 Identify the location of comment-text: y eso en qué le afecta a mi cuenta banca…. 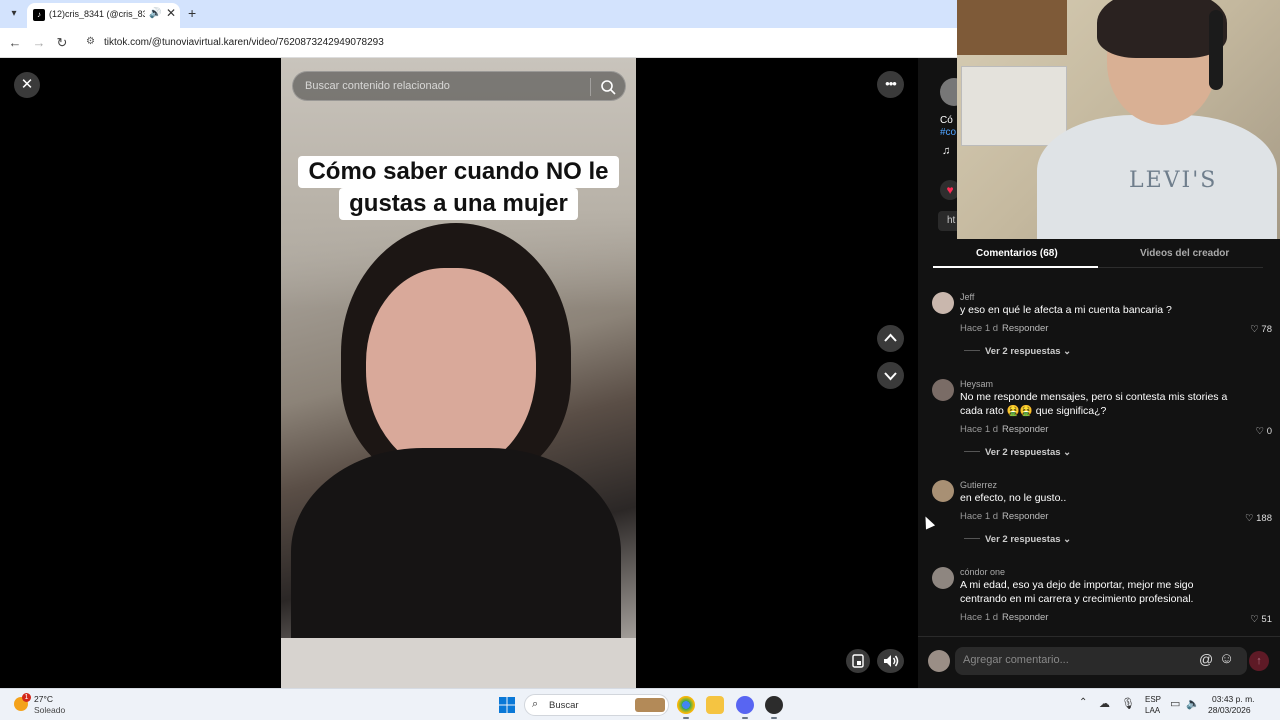
(1066, 310).